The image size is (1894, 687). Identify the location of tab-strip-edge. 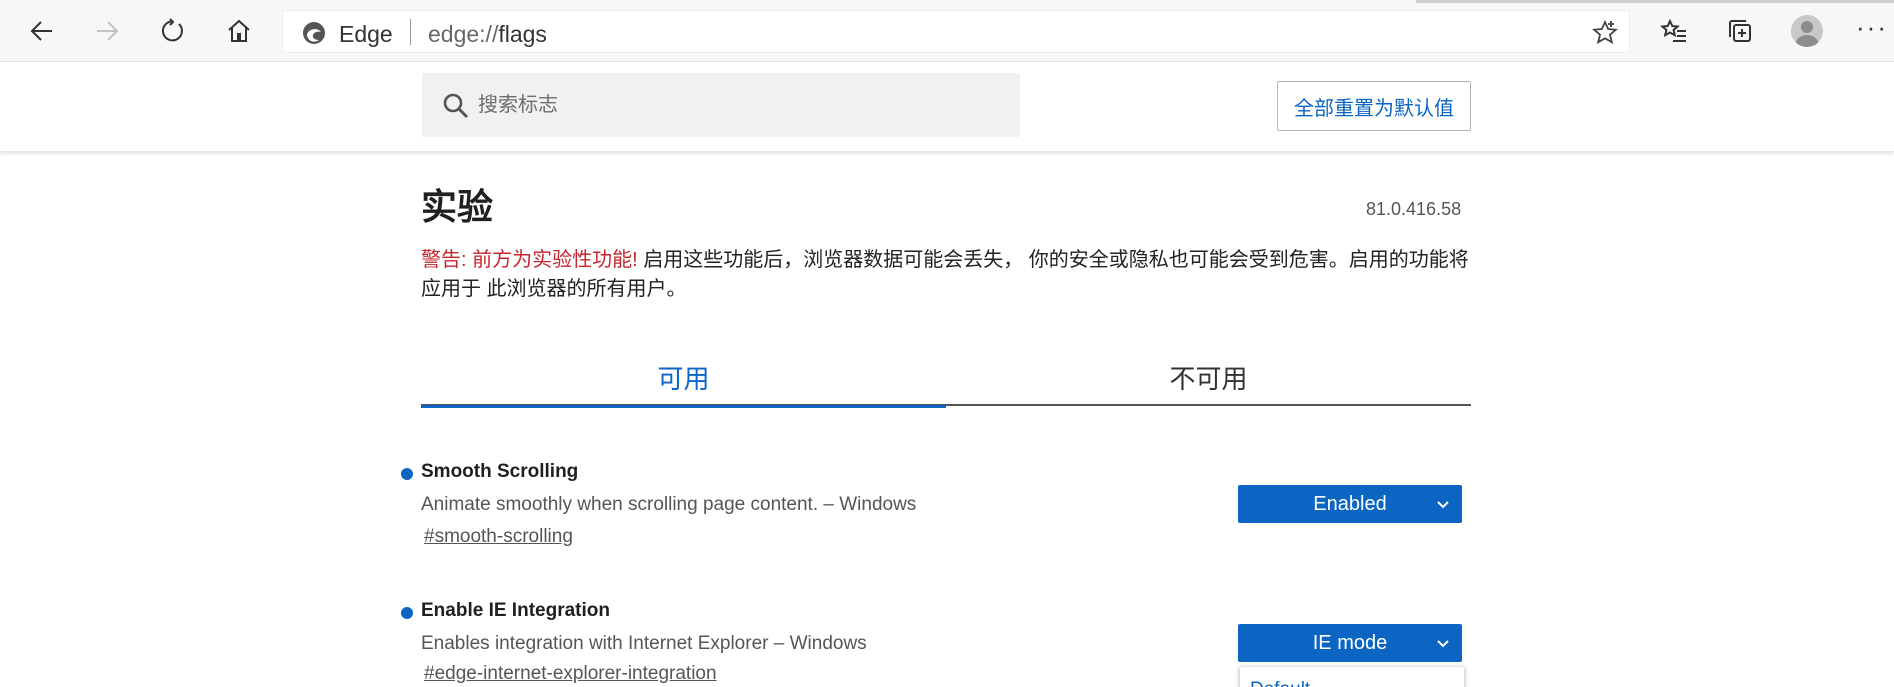
(1655, 1).